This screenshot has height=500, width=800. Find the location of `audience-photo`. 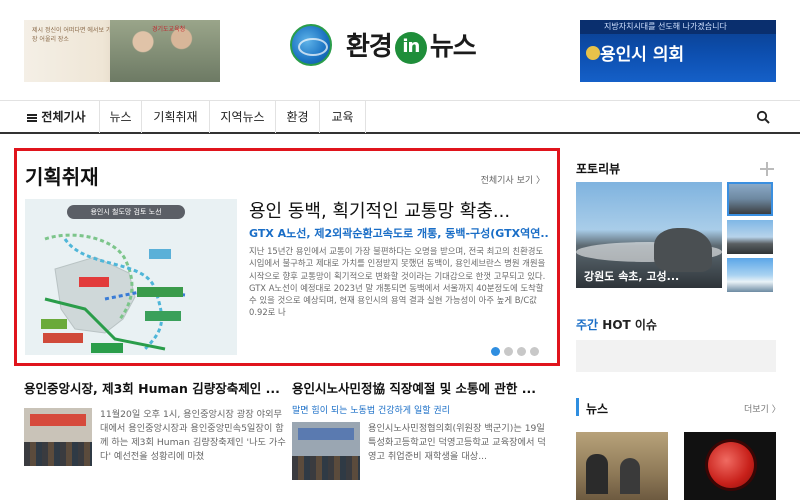

audience-photo is located at coordinates (326, 468).